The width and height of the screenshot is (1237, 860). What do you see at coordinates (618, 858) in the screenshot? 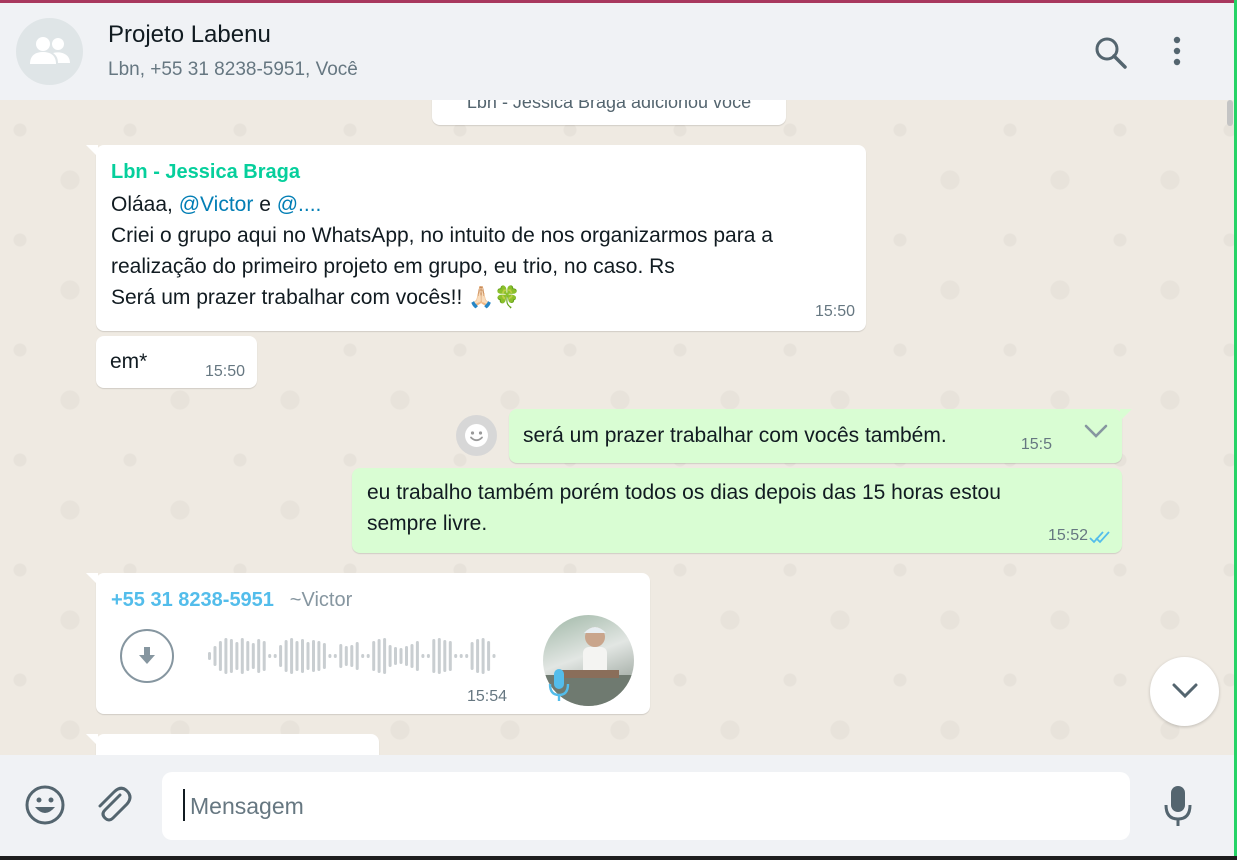
I see `taskbar-strip` at bounding box center [618, 858].